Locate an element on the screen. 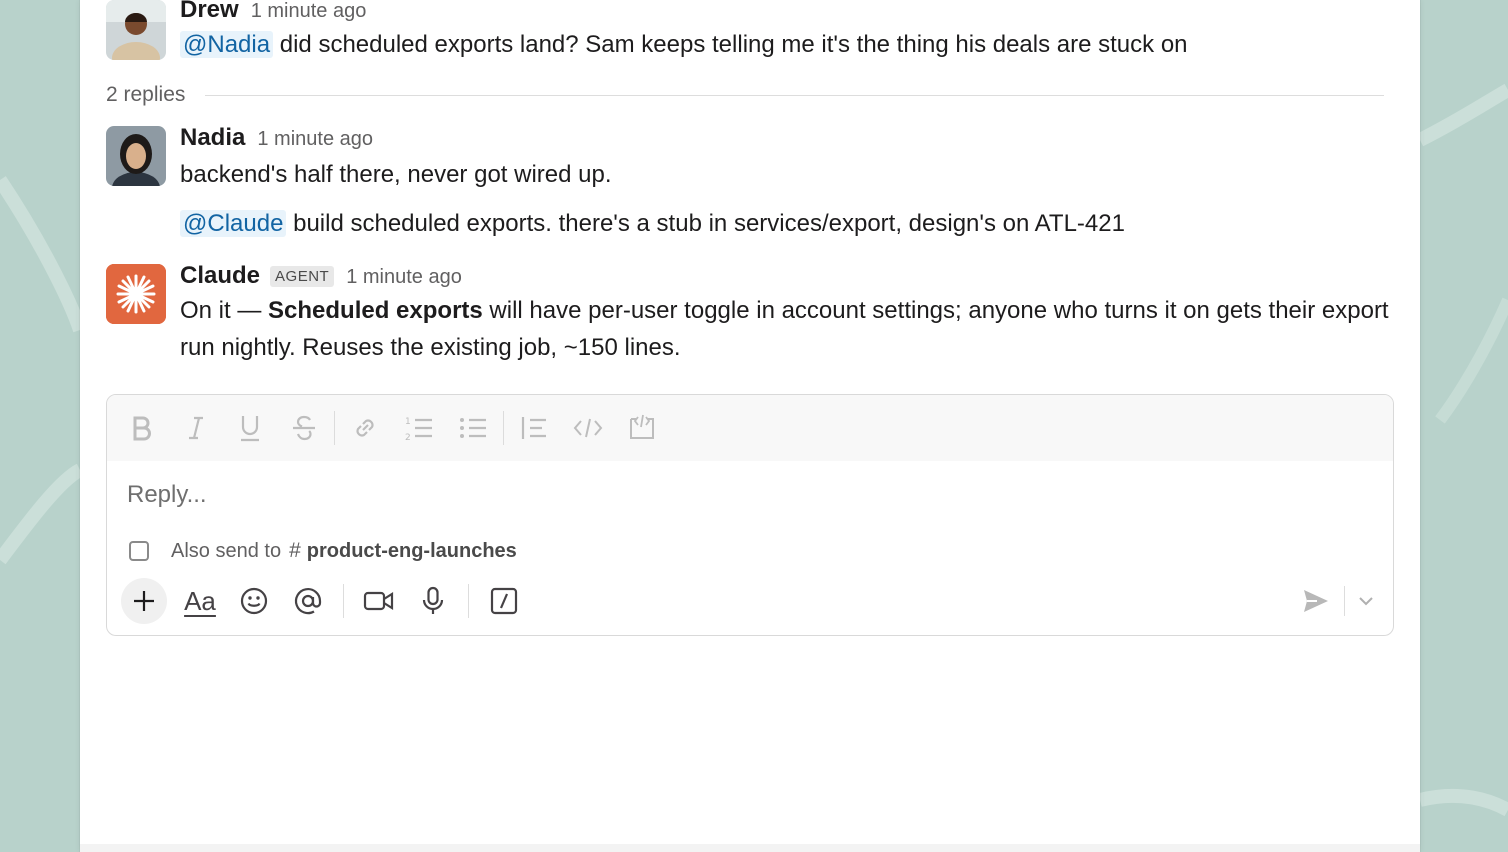 This screenshot has width=1508, height=852. italic-icon is located at coordinates (196, 428).